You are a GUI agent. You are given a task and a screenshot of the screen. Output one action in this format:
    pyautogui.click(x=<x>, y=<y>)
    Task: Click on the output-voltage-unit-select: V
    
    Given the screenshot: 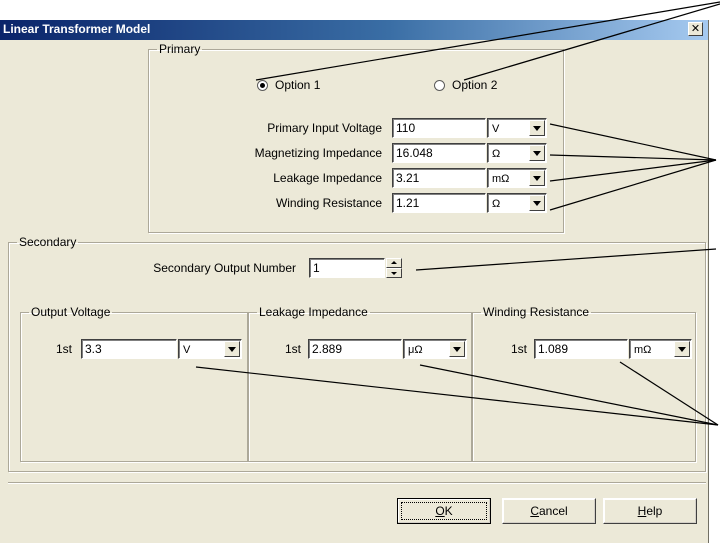 What is the action you would take?
    pyautogui.click(x=210, y=349)
    